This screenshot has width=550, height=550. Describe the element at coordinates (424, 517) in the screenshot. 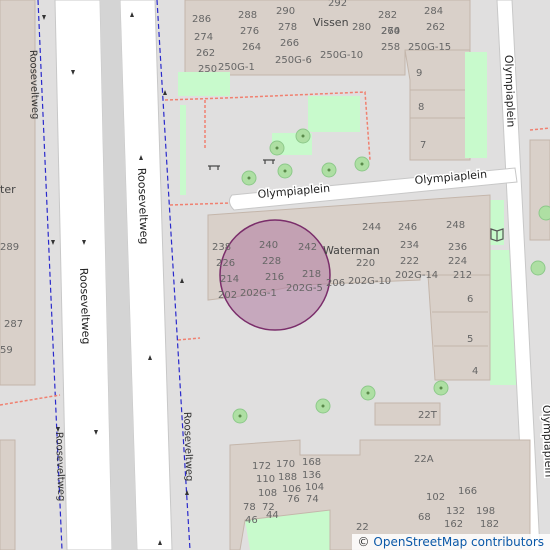

I see `house-number: 68` at that location.